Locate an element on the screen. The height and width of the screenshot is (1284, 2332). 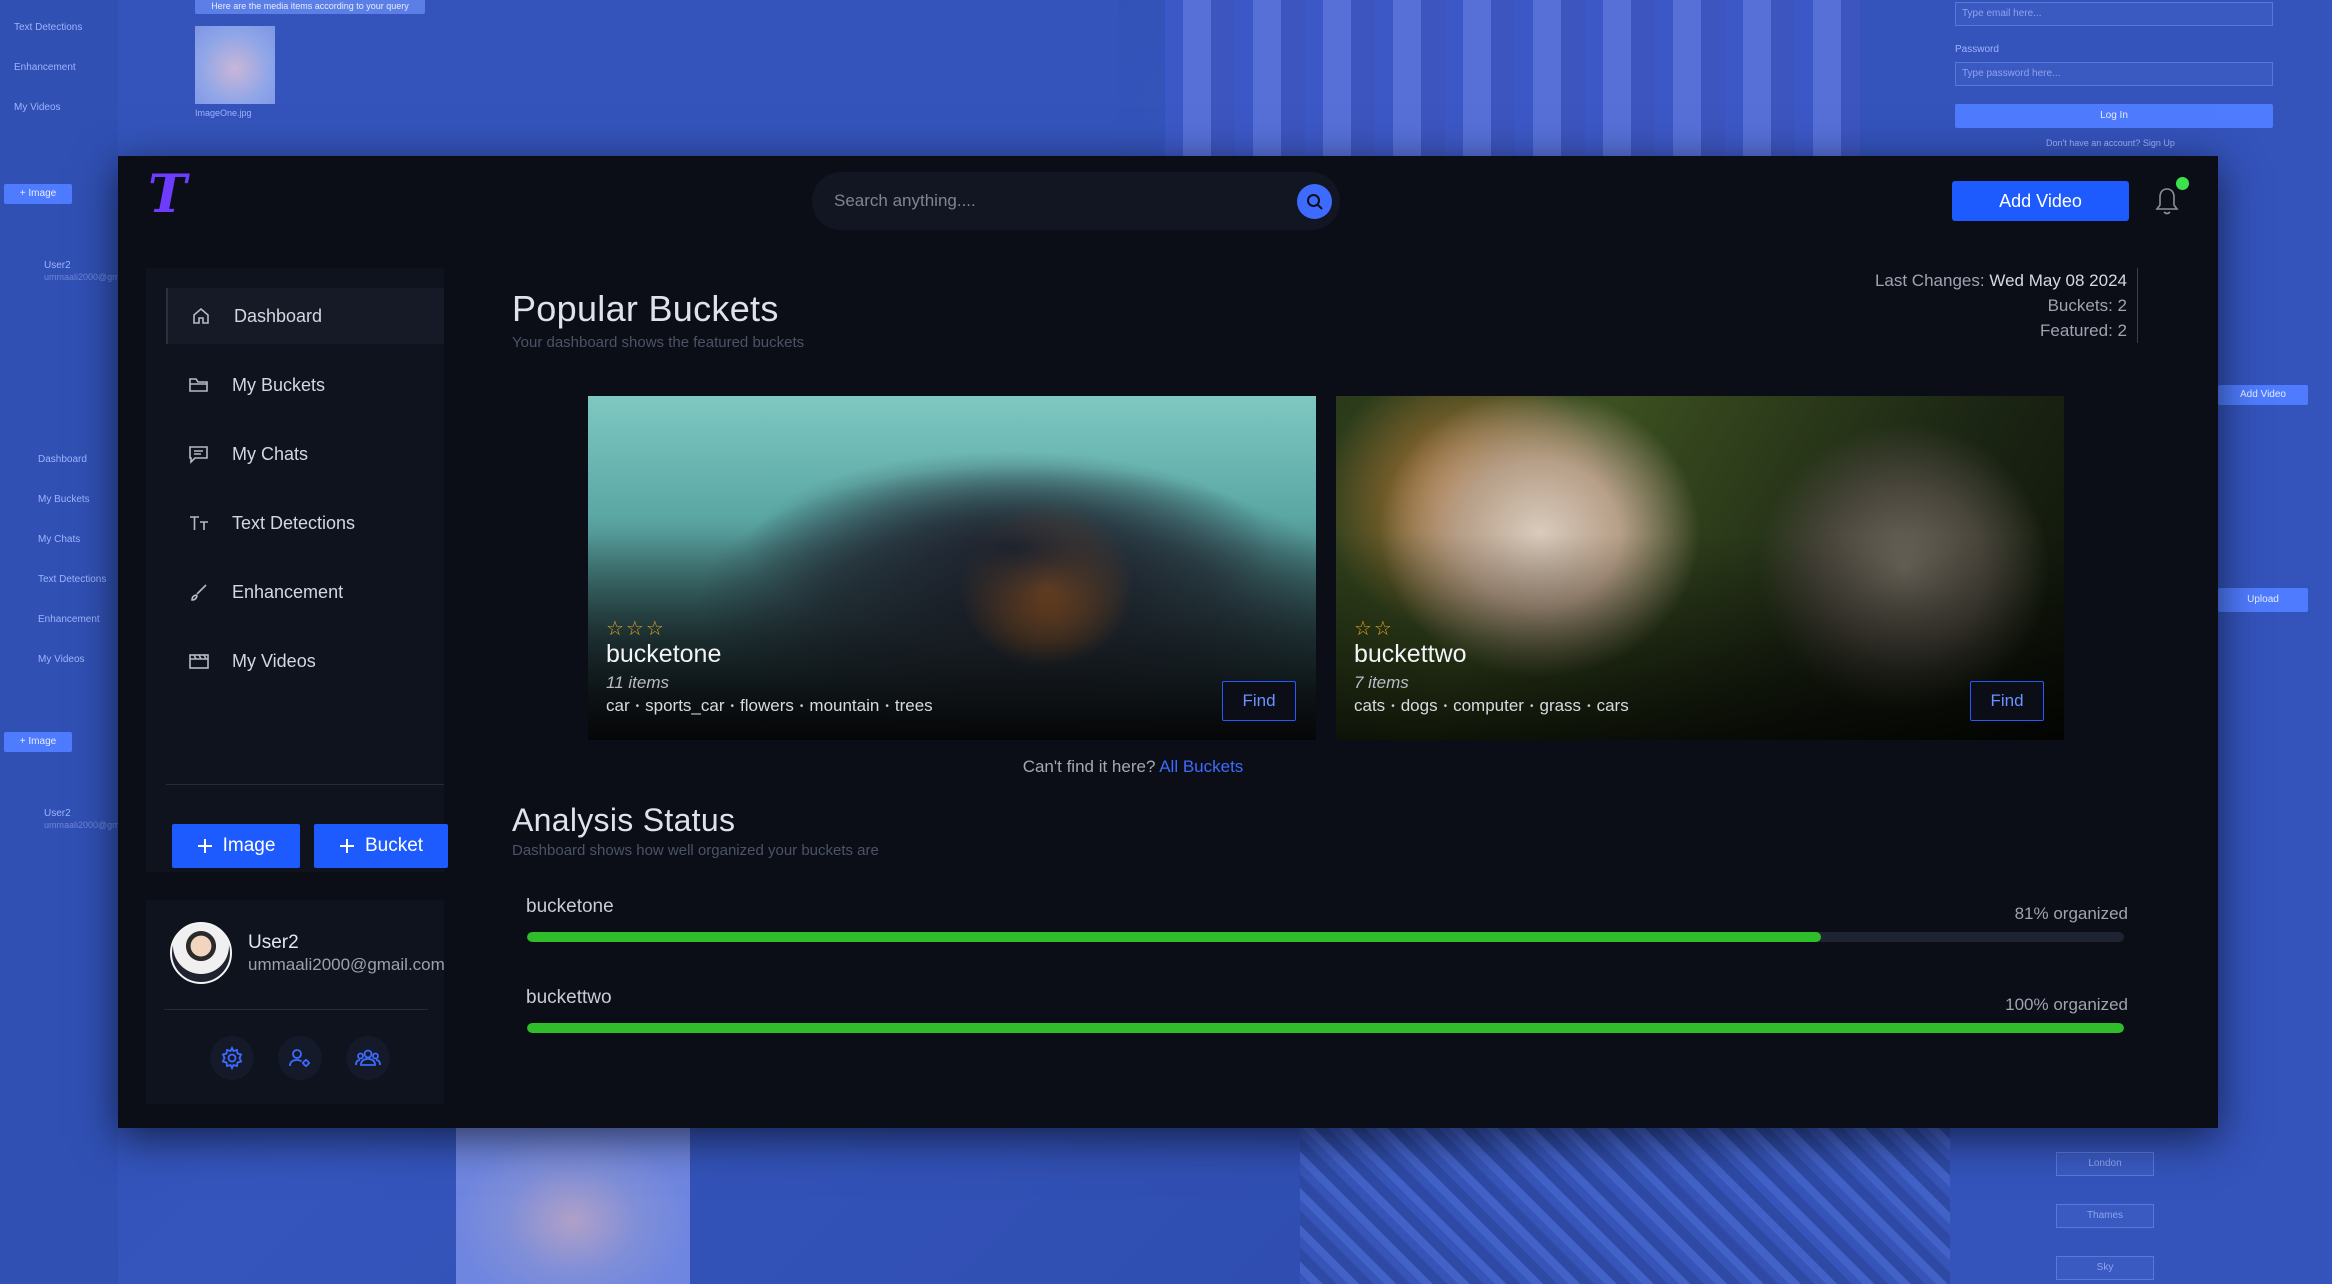
card-tags: car sports_car flowers mountain trees is located at coordinates (769, 706).